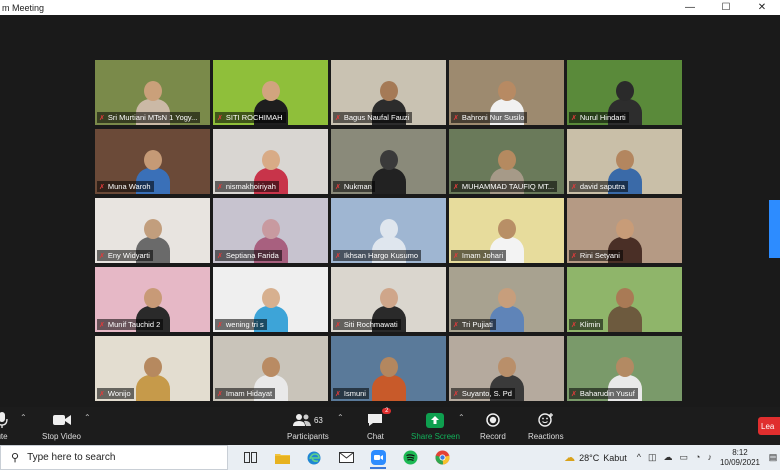 This screenshot has height=470, width=780. I want to click on system-clock: 8:12 10/09/2021, so click(740, 458).